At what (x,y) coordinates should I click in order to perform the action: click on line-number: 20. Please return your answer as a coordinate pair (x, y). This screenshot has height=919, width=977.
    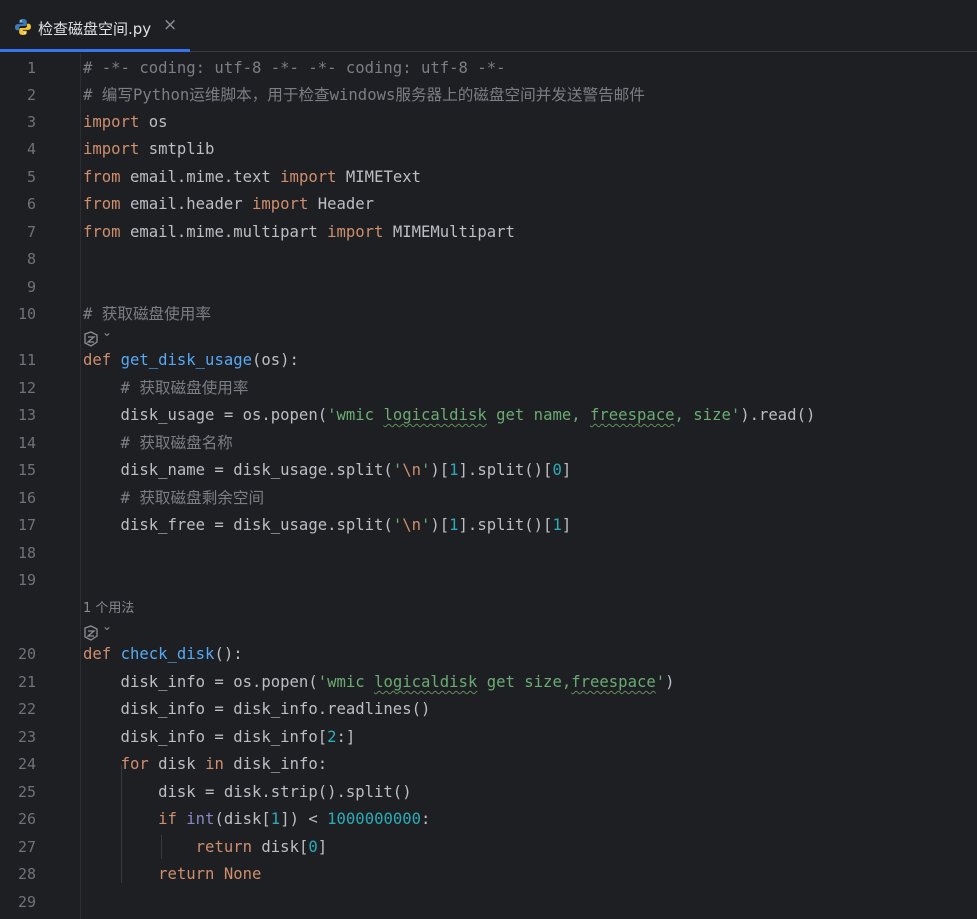
    Looking at the image, I should click on (26, 654).